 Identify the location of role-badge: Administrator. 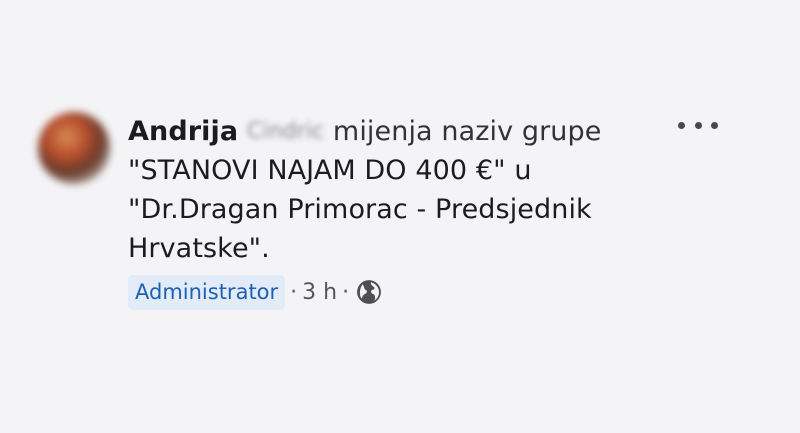
(207, 292).